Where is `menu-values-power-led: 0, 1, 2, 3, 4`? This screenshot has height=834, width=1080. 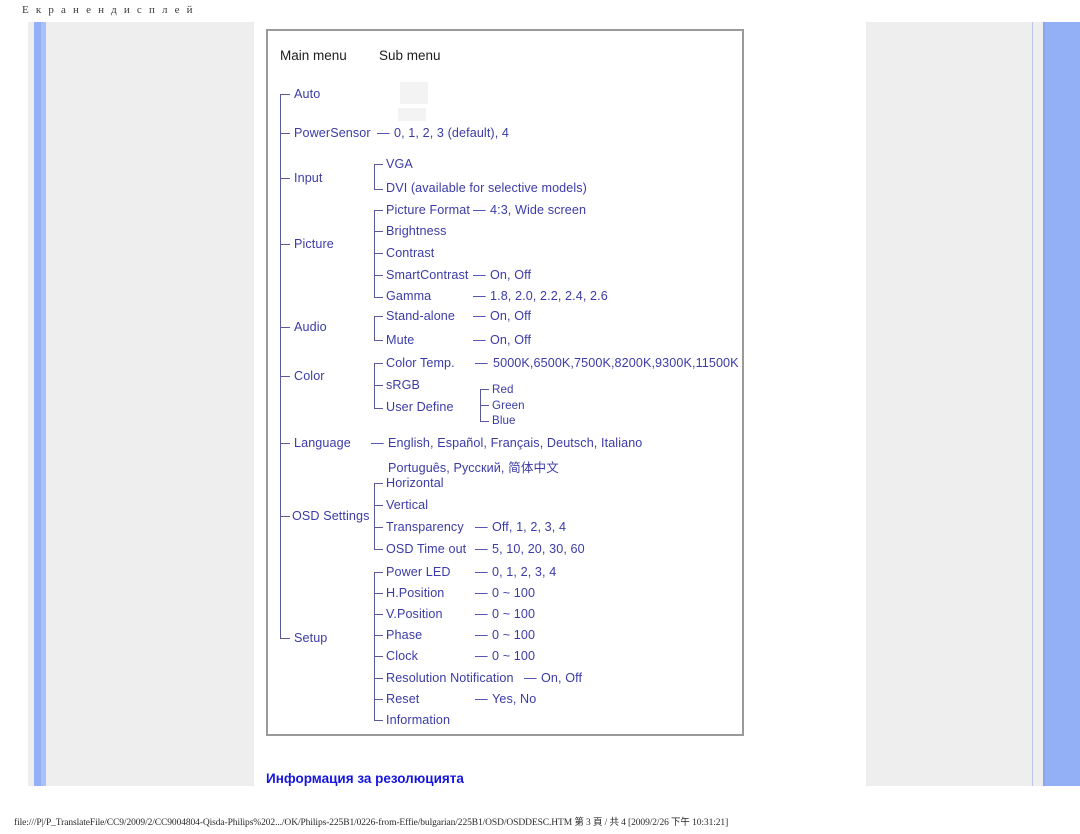
menu-values-power-led: 0, 1, 2, 3, 4 is located at coordinates (524, 572).